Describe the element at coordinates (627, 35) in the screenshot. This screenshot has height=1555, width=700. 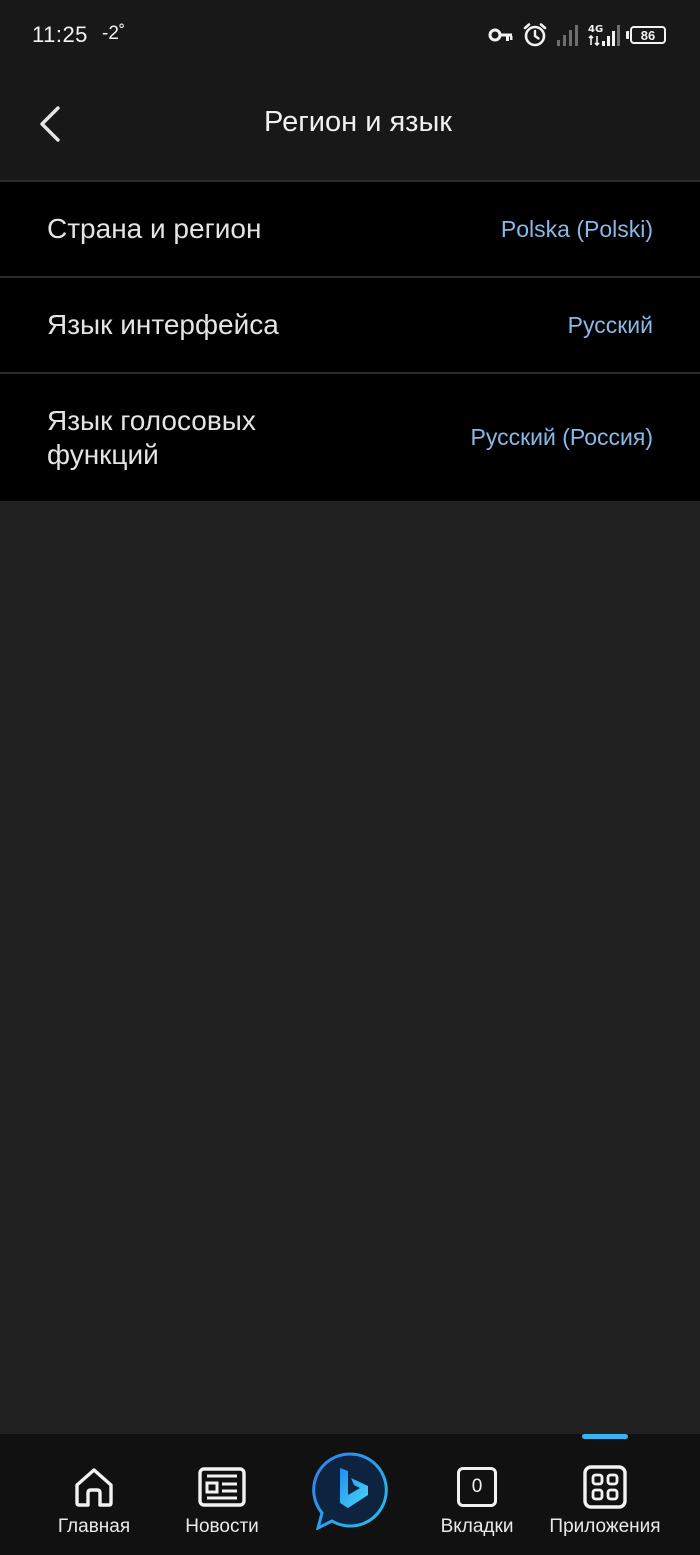
I see `battery-tip` at that location.